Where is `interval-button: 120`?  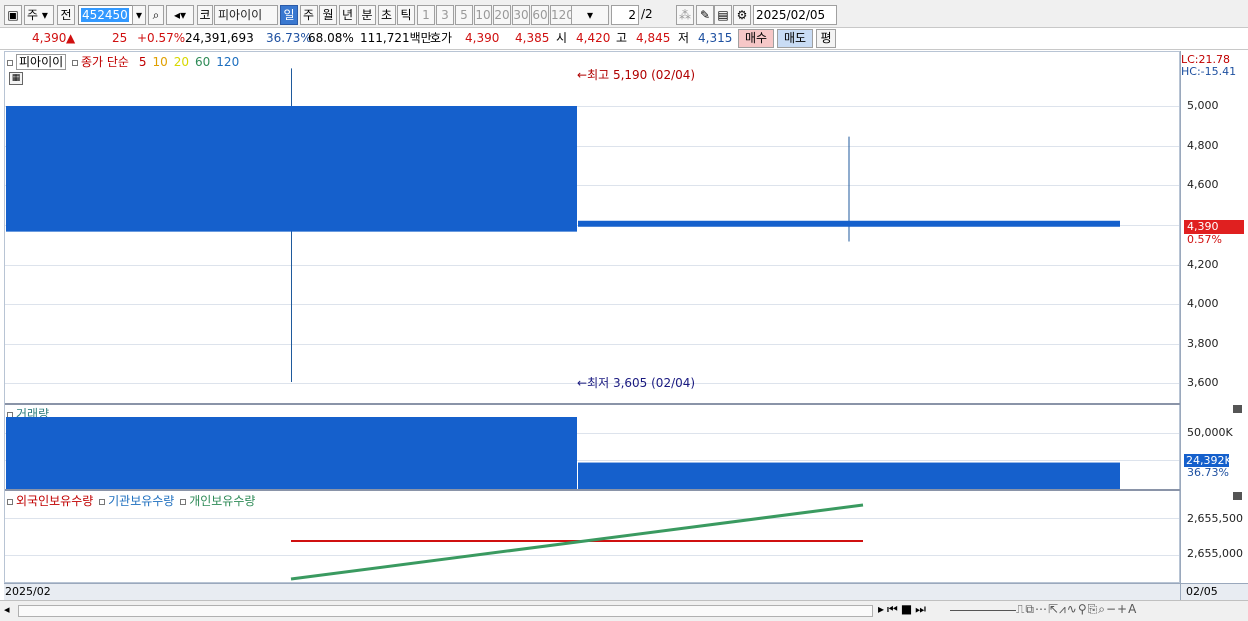
interval-button: 120 is located at coordinates (562, 15).